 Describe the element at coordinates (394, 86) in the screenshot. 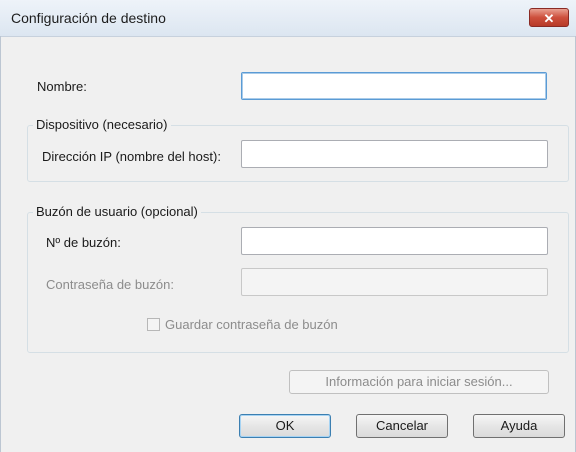

I see `nombre-input` at that location.